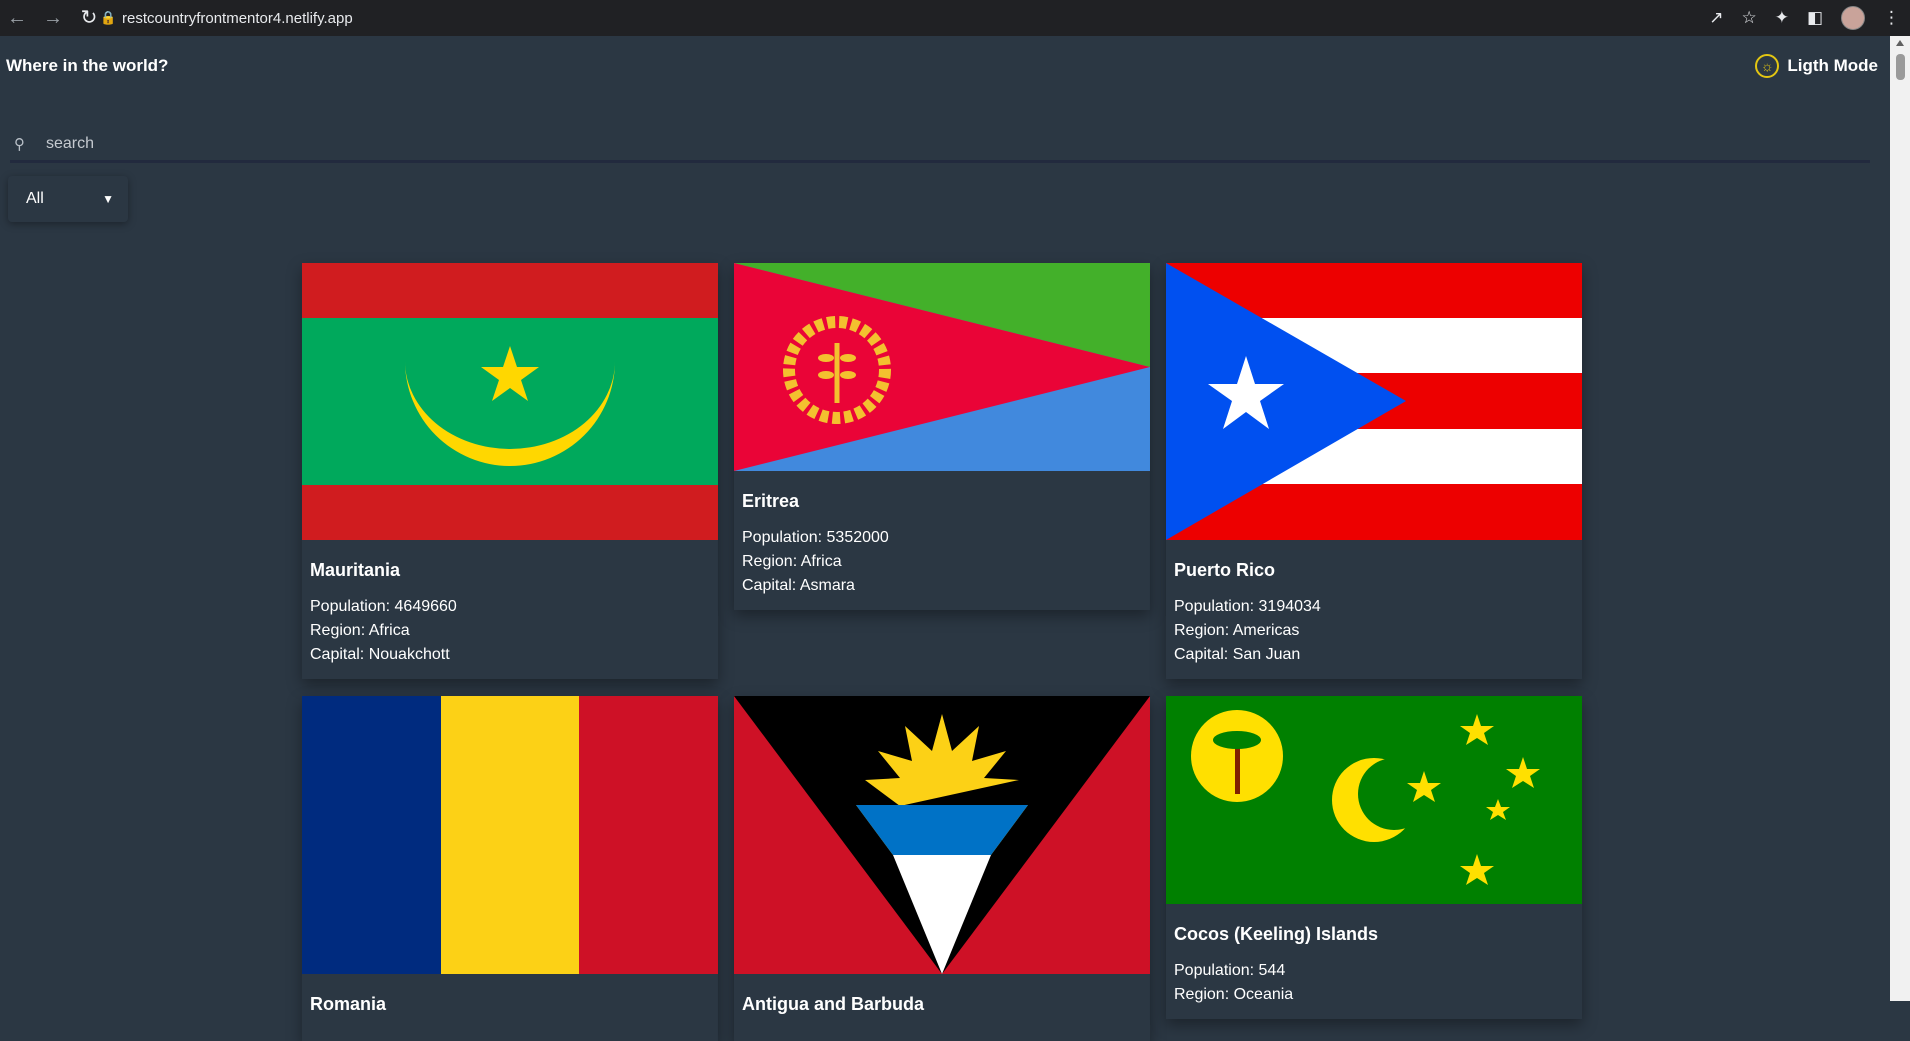 The image size is (1910, 1041). What do you see at coordinates (1748, 18) in the screenshot?
I see `star-icon: ☆` at bounding box center [1748, 18].